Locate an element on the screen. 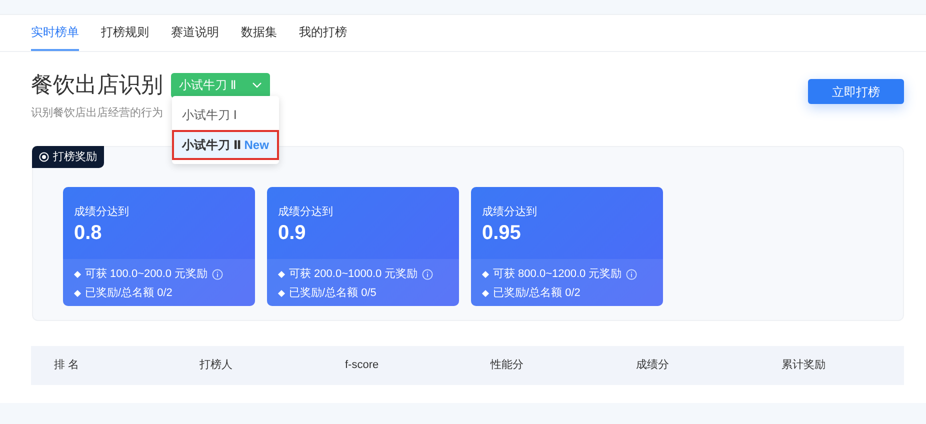  quota-text: 已奖励/总名额 0/5 is located at coordinates (332, 293).